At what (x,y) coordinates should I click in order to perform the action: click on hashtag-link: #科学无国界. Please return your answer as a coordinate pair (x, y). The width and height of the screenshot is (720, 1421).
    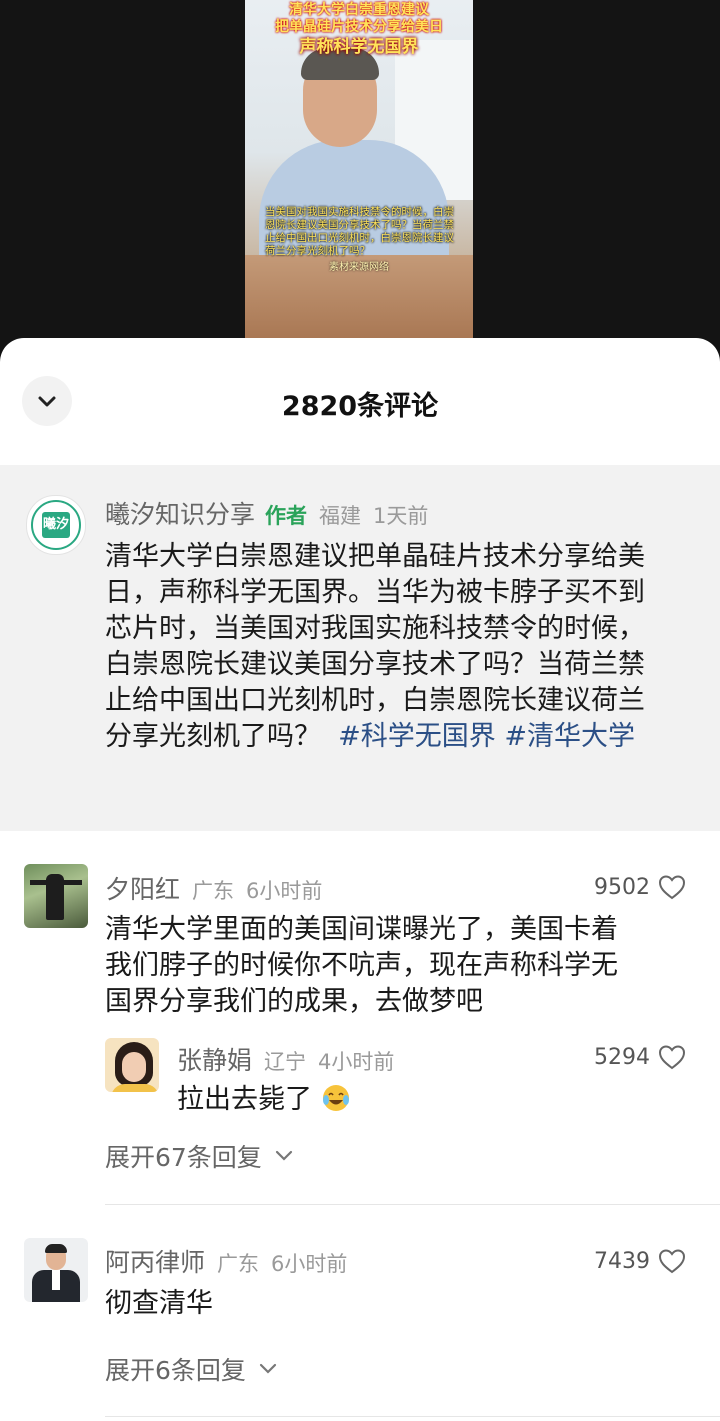
    Looking at the image, I should click on (417, 736).